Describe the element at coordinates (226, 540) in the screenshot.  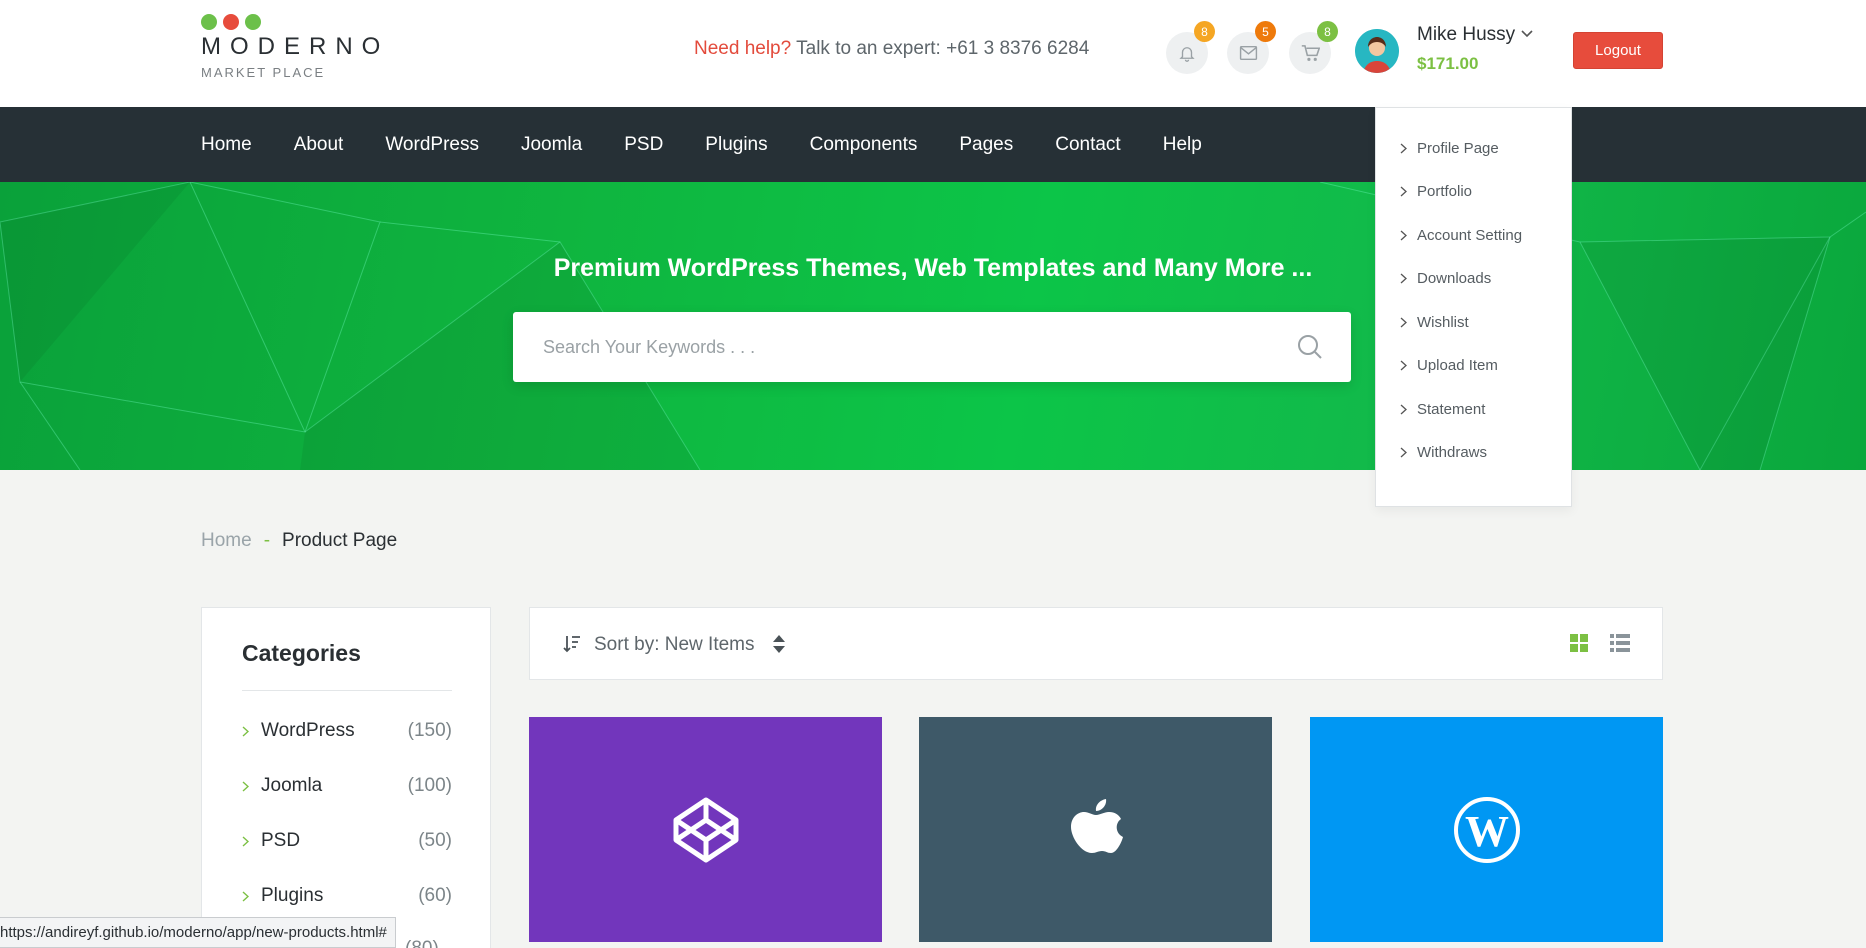
I see `breadcrumb-home: Home` at that location.